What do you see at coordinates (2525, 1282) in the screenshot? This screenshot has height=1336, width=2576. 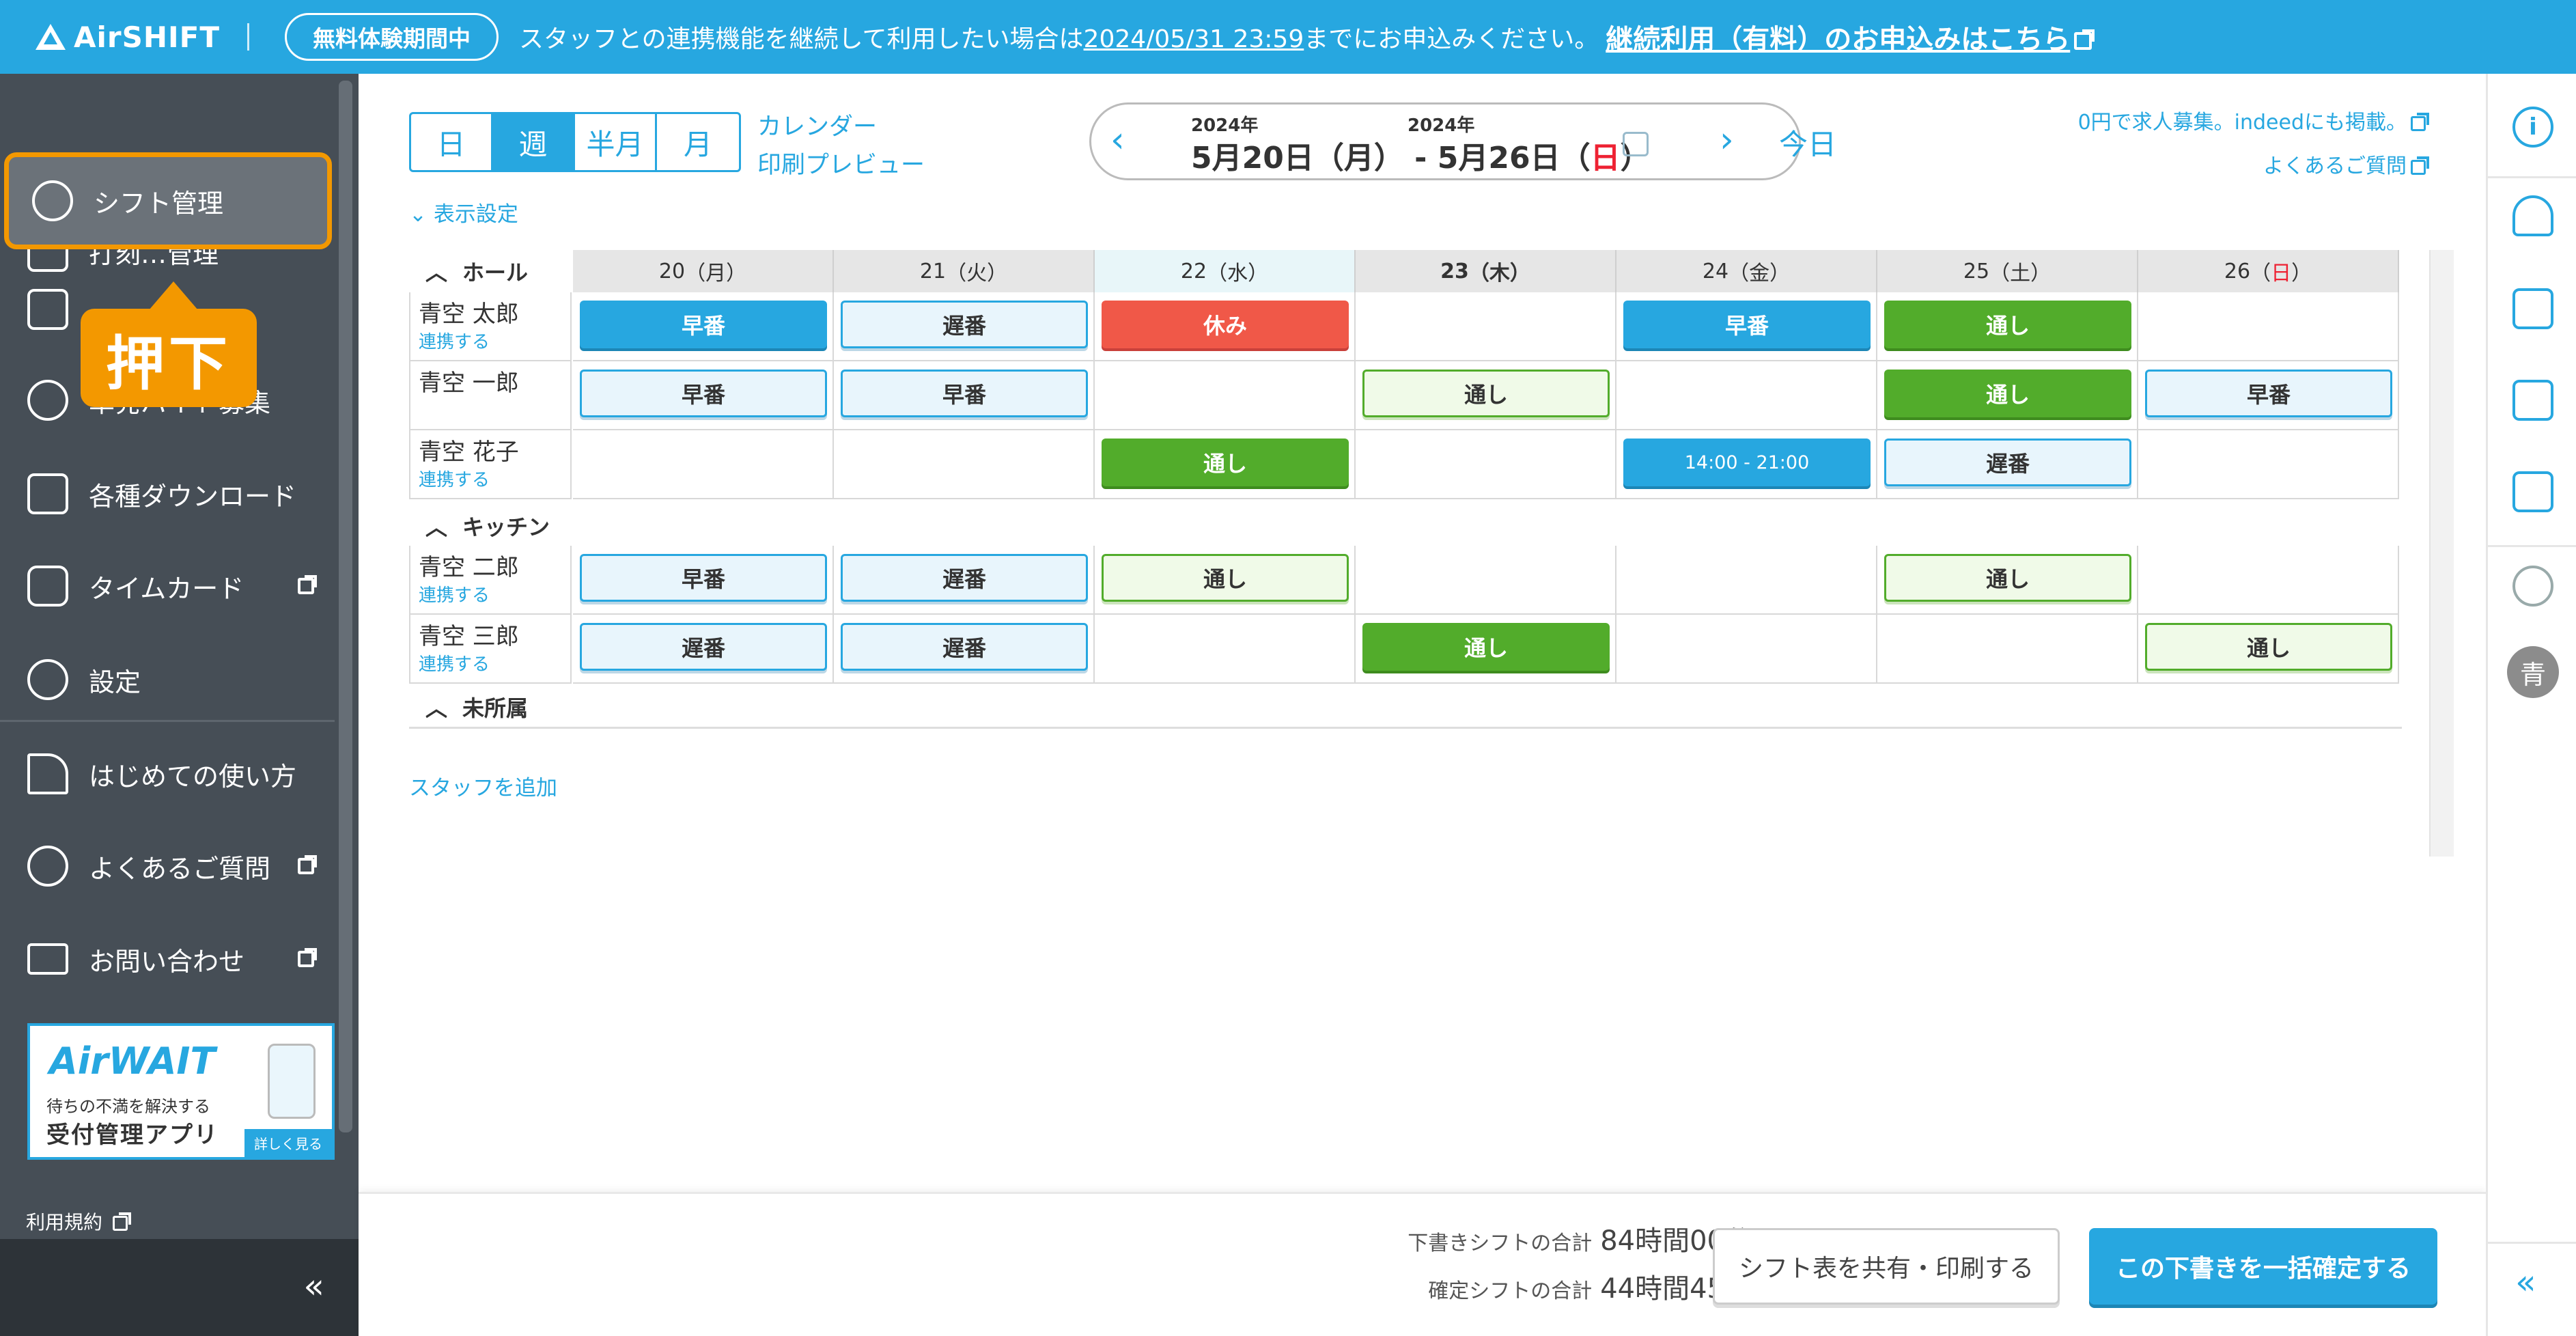 I see `collapse-rail-icon: «` at bounding box center [2525, 1282].